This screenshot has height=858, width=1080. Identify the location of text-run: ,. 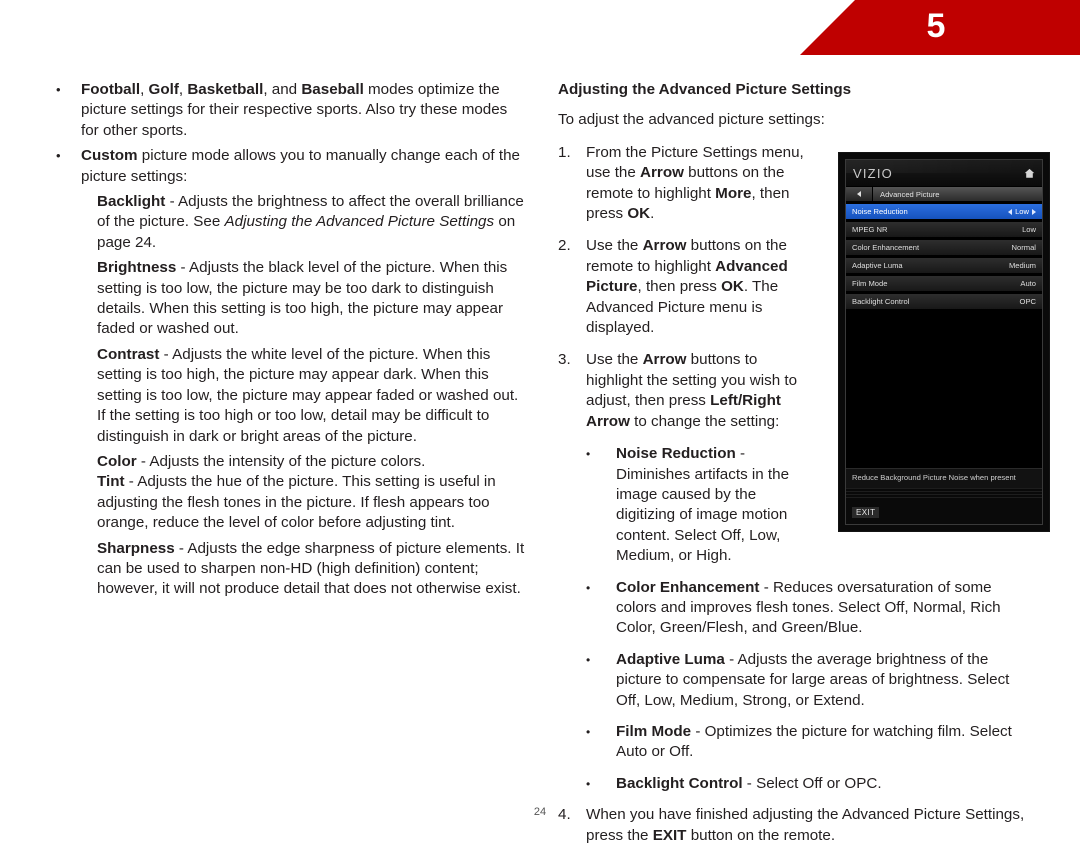
(144, 89).